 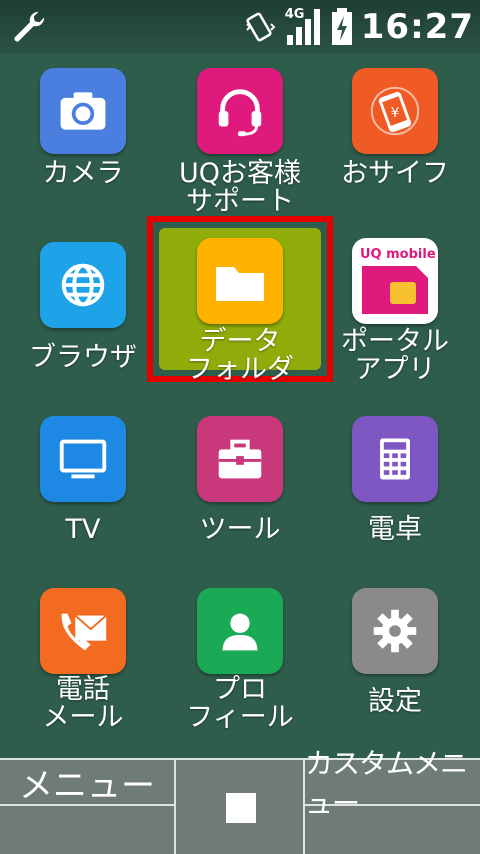 I want to click on app-osaifu: ¥ おサイフ, so click(x=395, y=128).